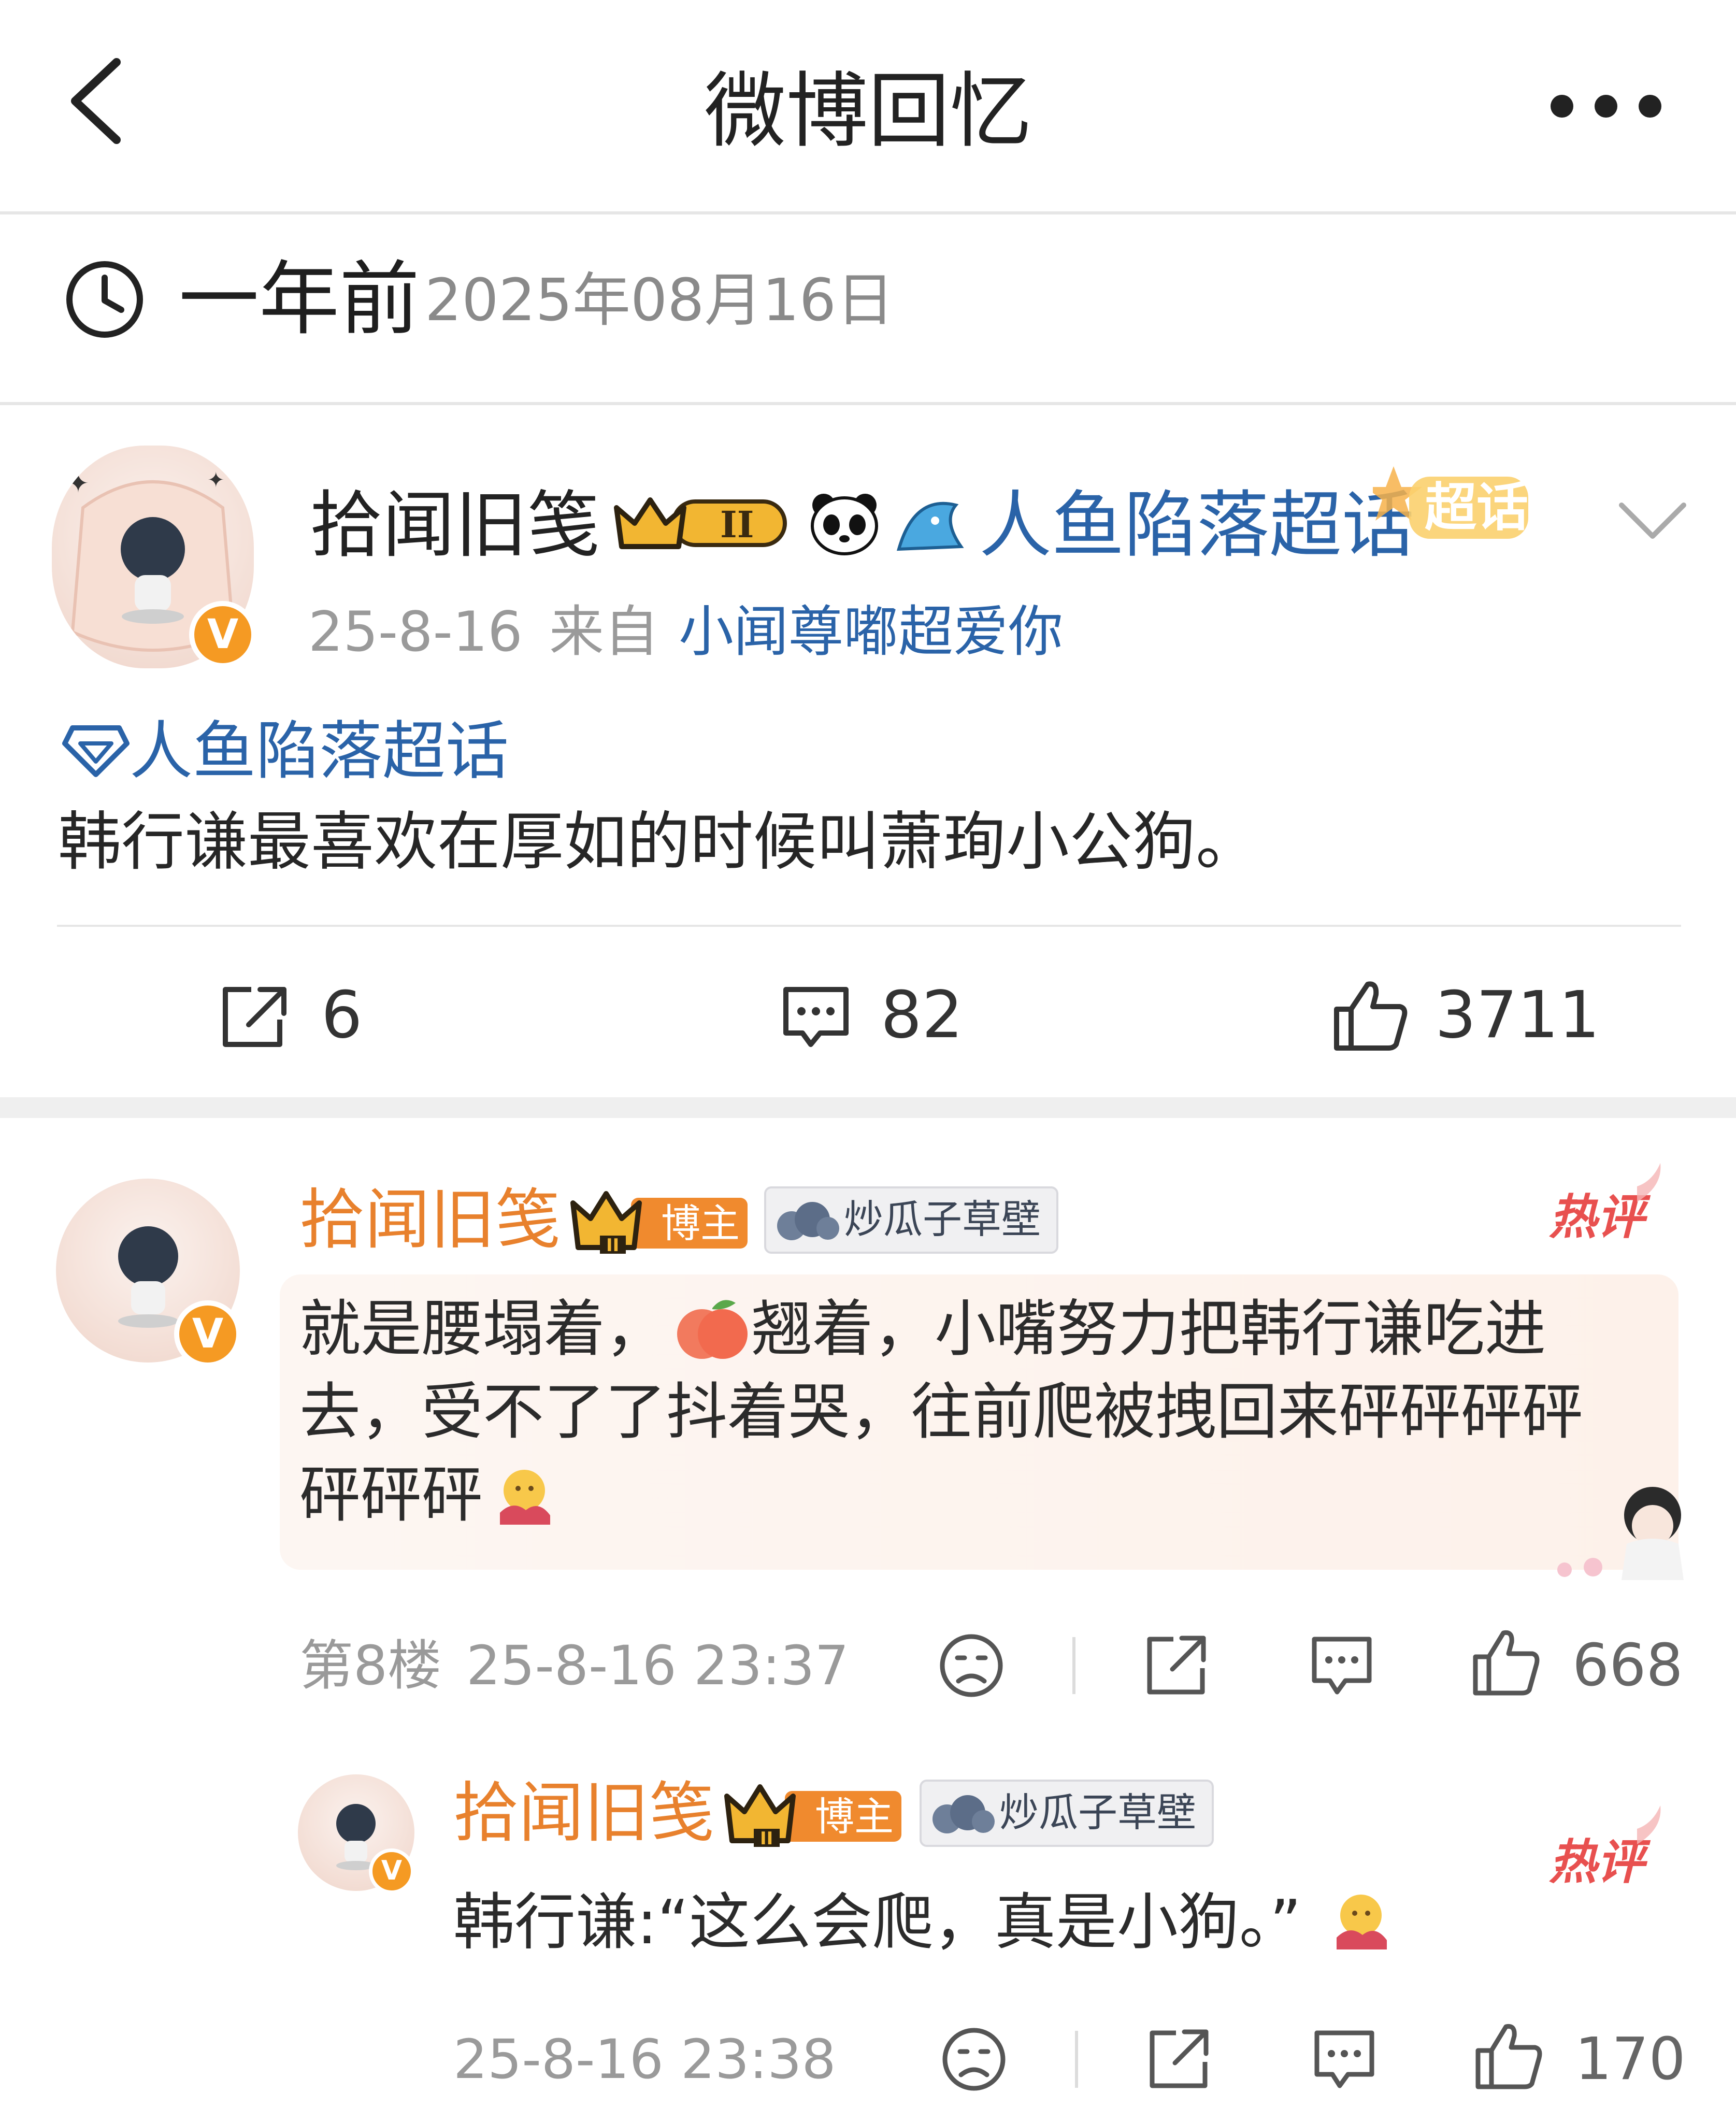  What do you see at coordinates (342, 1015) in the screenshot?
I see `repost-count: 6` at bounding box center [342, 1015].